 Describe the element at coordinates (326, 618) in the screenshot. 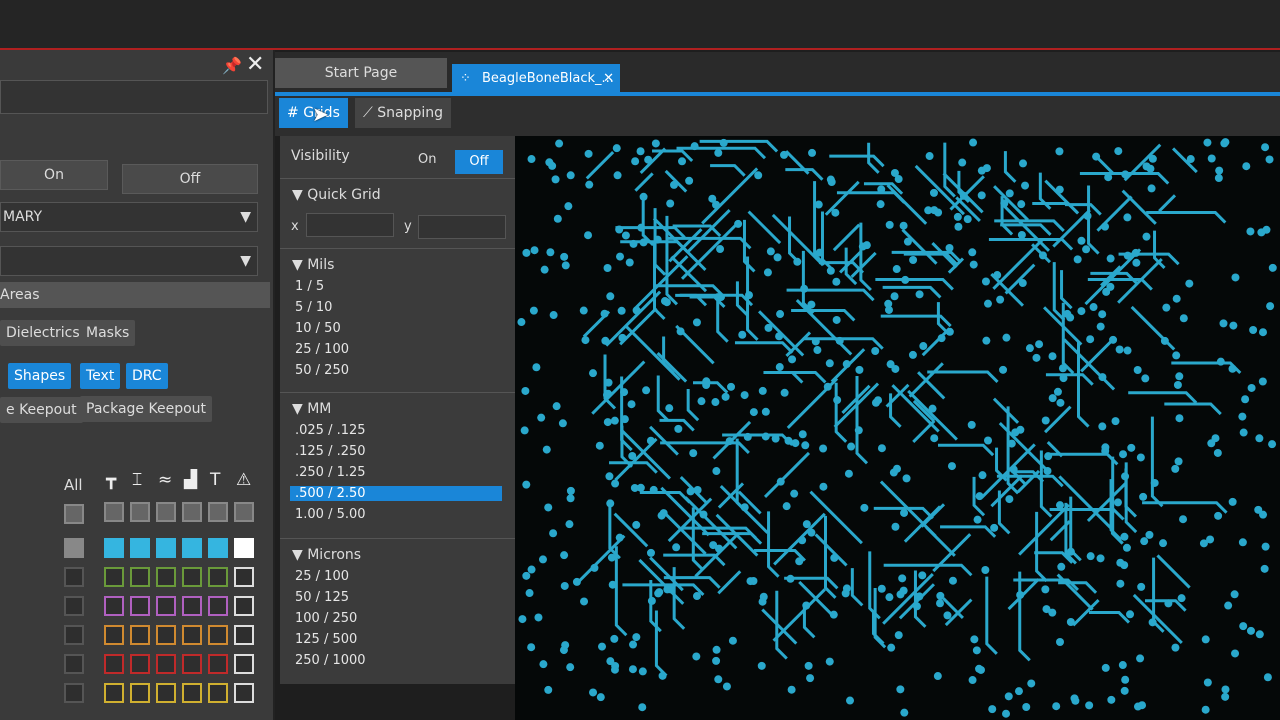

I see `grid-option: 100 / 250` at that location.